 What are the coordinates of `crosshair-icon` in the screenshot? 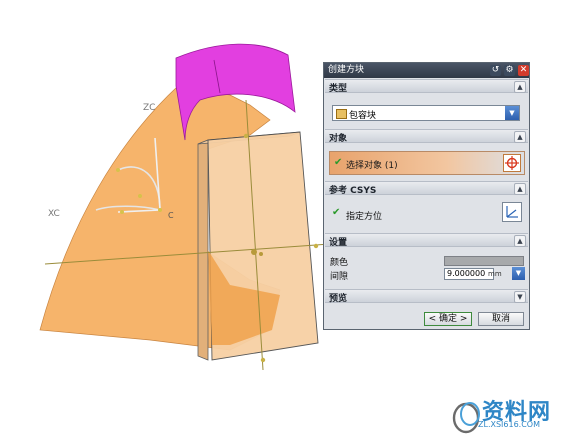 It's located at (512, 163).